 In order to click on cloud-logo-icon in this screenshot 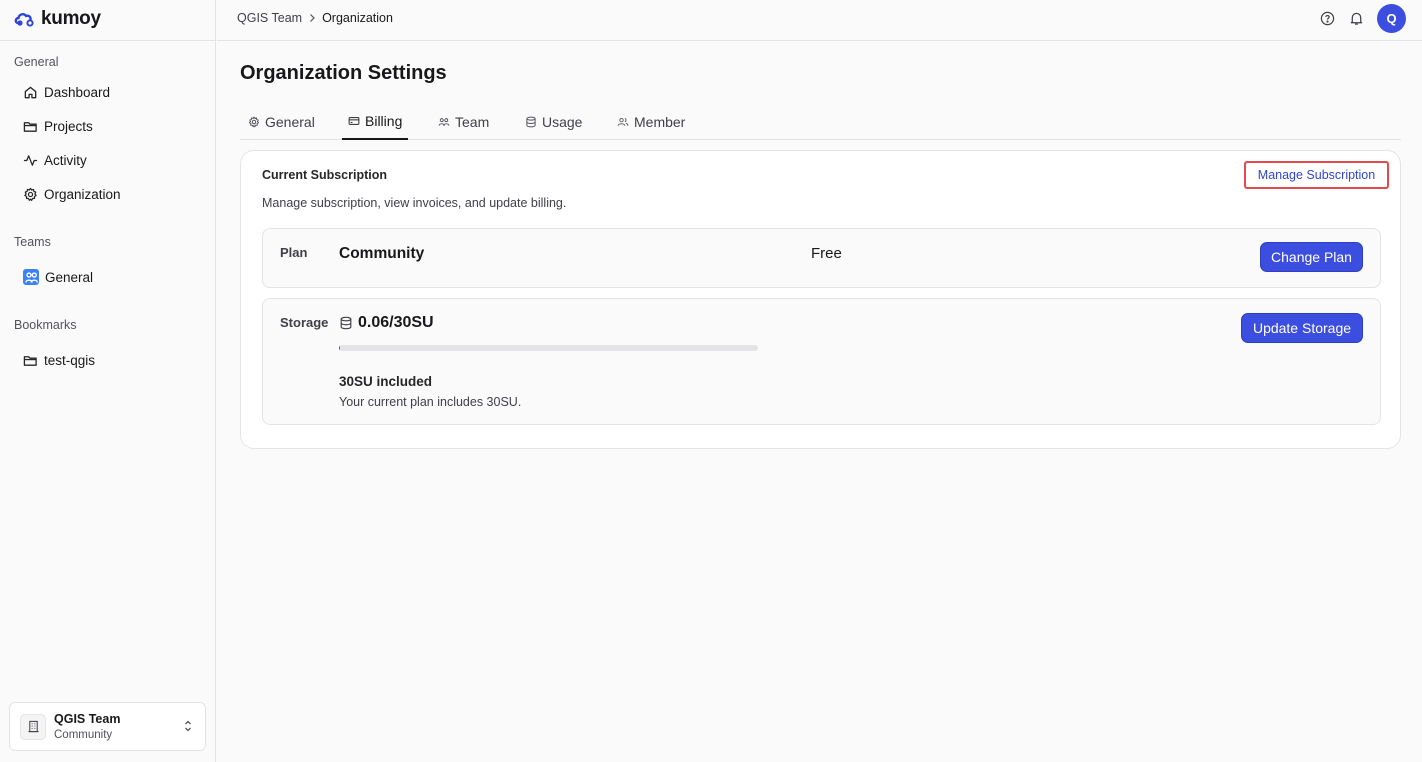, I will do `click(24, 20)`.